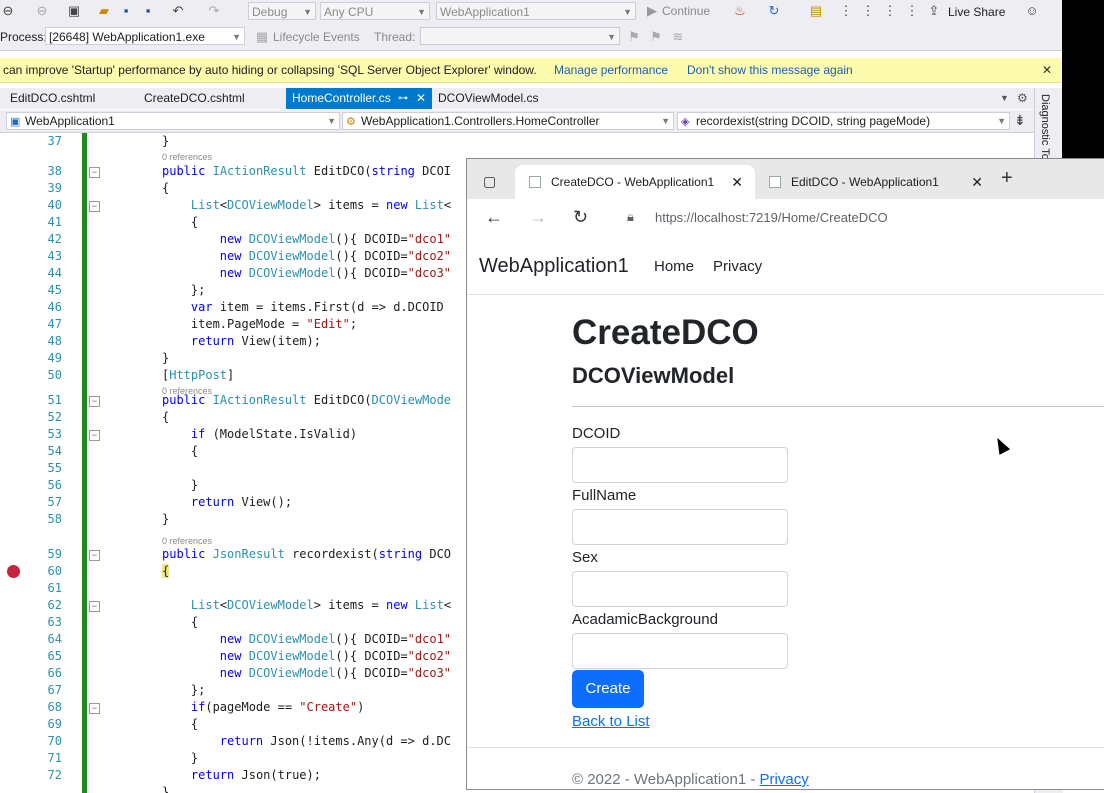  I want to click on tab-editdco-cshtml: EditDCO.cshtml, so click(52, 98).